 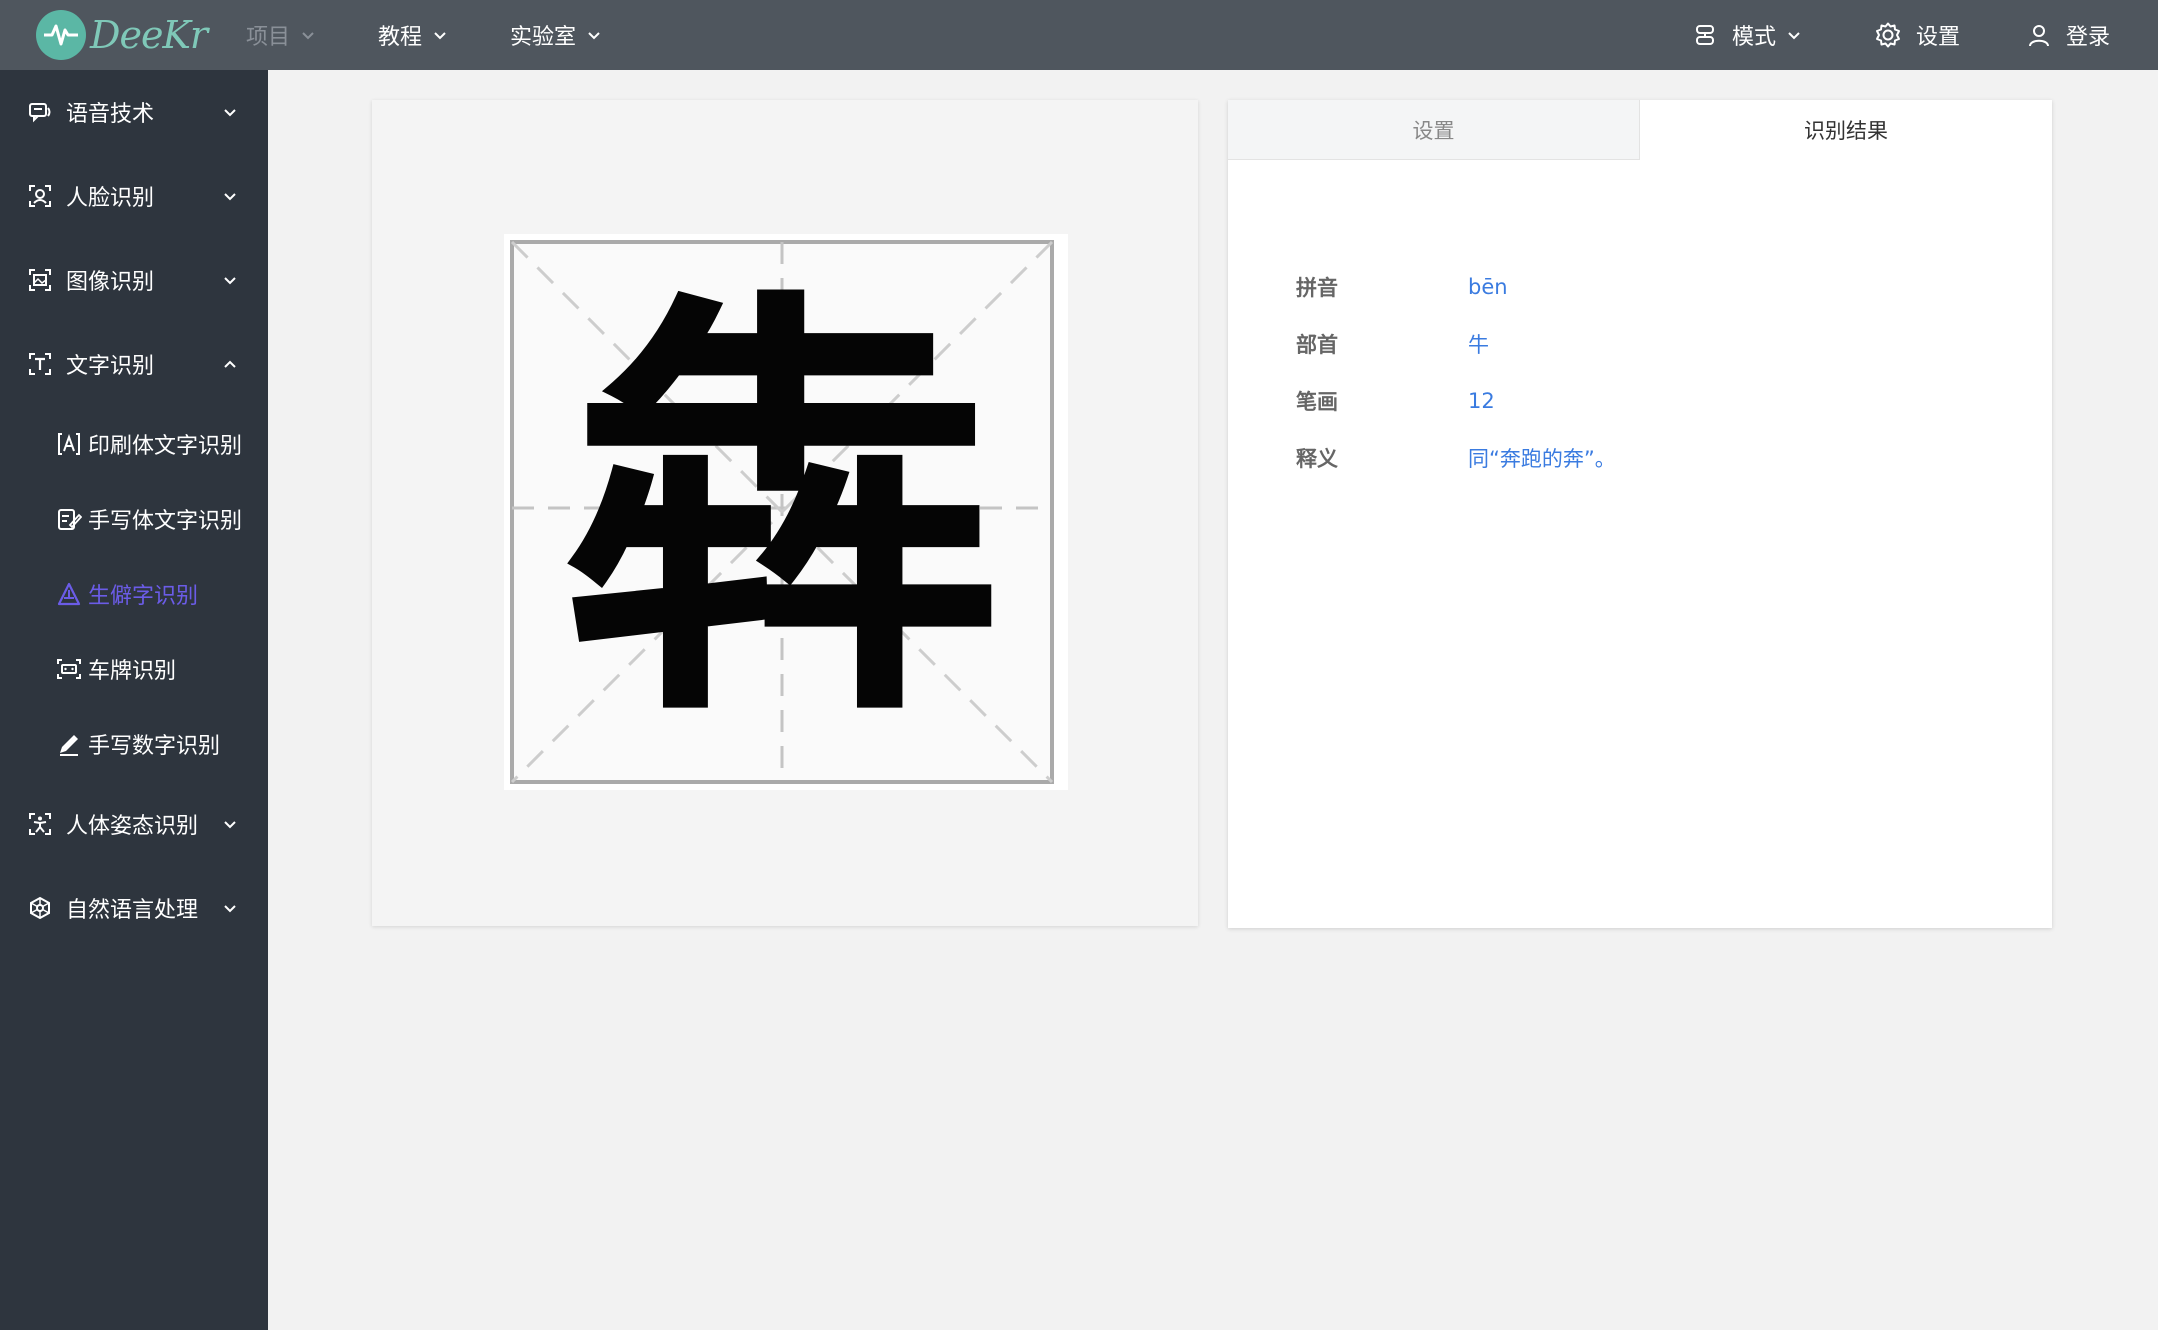 I want to click on tab-settings: 设置, so click(x=1434, y=130).